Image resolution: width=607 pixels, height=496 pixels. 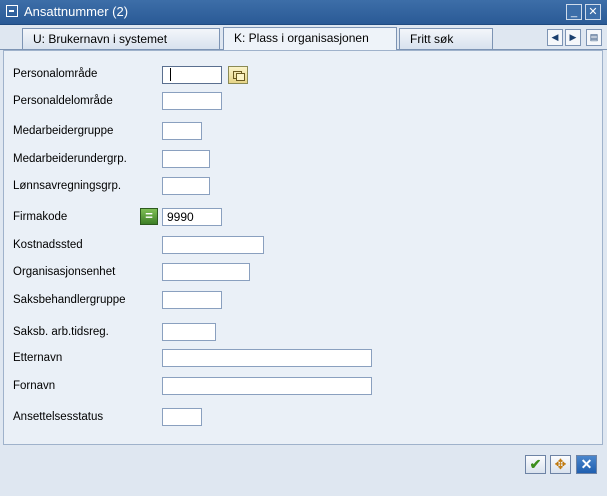 What do you see at coordinates (40, 217) in the screenshot?
I see `label-company-code: Firmakode` at bounding box center [40, 217].